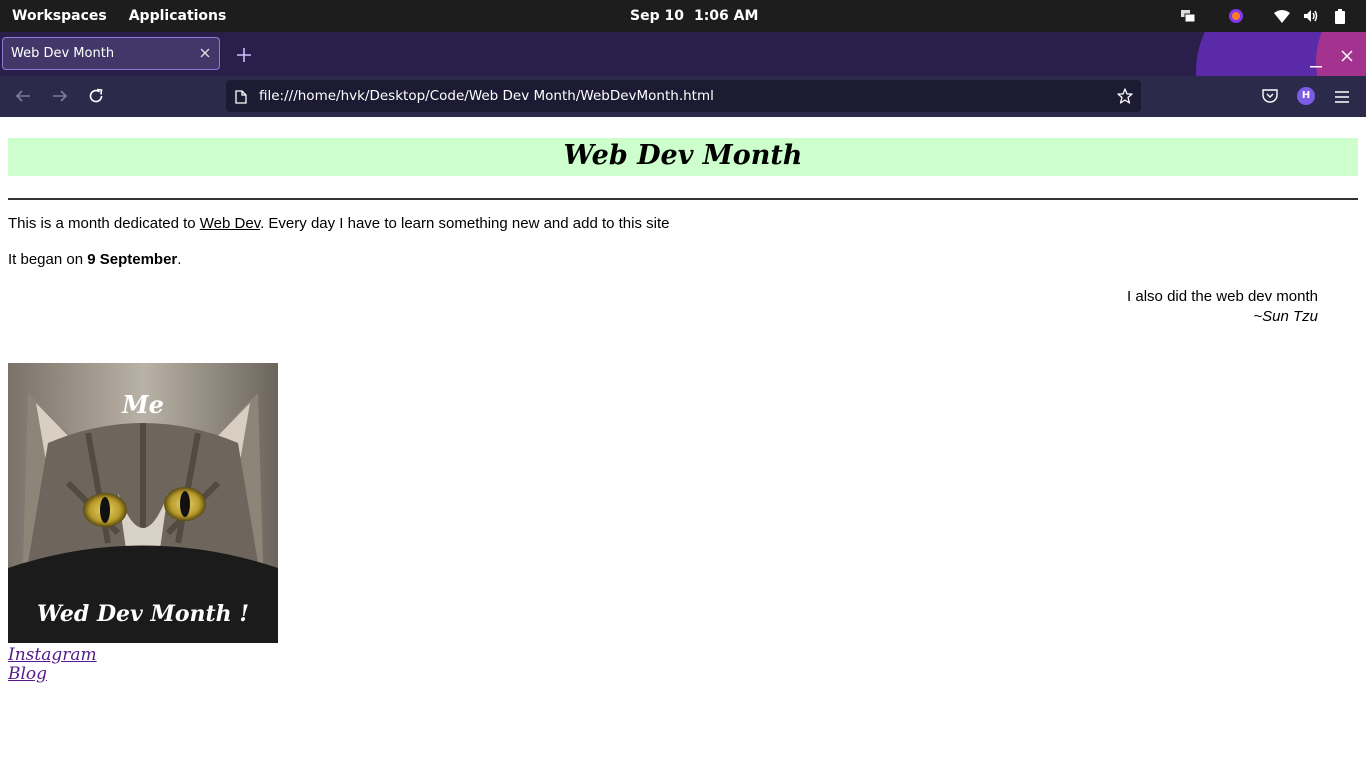 This screenshot has width=1366, height=768. Describe the element at coordinates (683, 54) in the screenshot. I see `tab-strip: Web Dev Month` at that location.